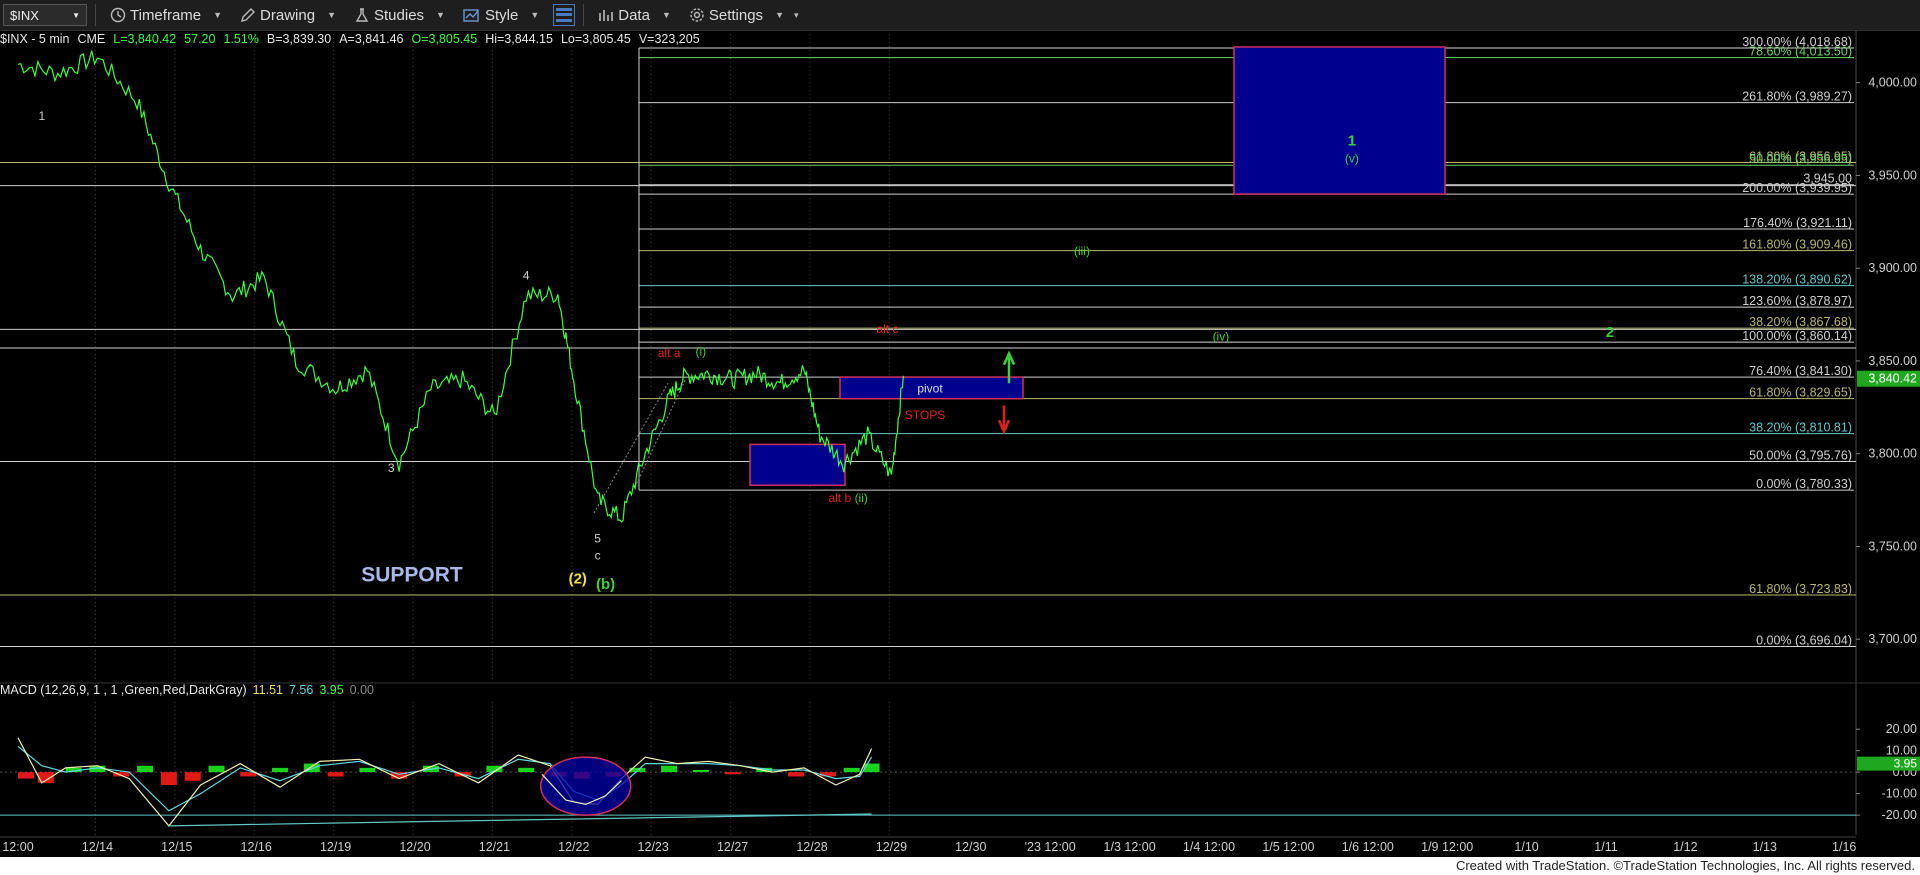  What do you see at coordinates (891, 847) in the screenshot?
I see `time-tick-label: 12/29` at bounding box center [891, 847].